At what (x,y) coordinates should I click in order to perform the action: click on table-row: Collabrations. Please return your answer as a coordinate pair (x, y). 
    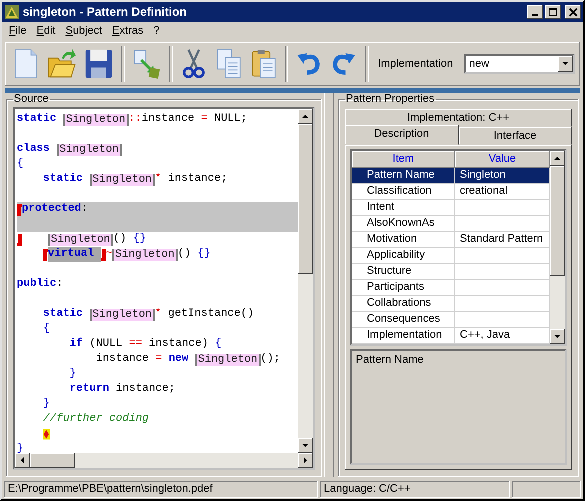
    Looking at the image, I should click on (451, 304).